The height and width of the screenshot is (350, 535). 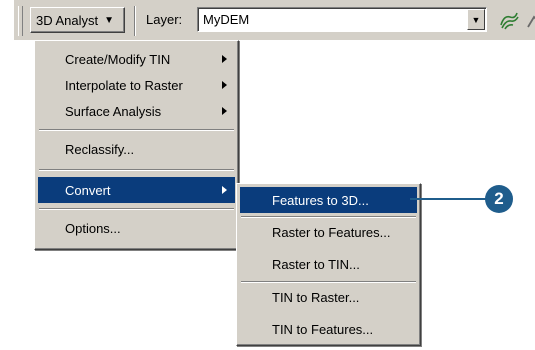 What do you see at coordinates (136, 190) in the screenshot?
I see `menu-item-convert: Convert` at bounding box center [136, 190].